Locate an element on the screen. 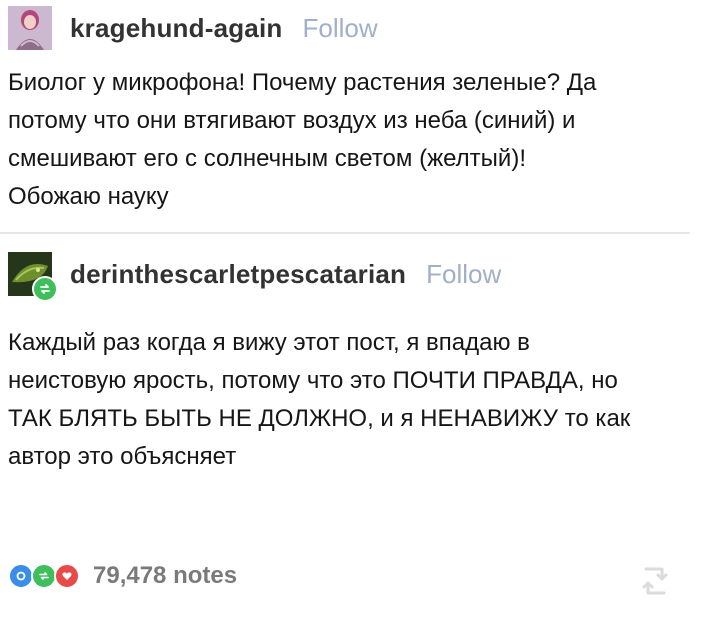 The height and width of the screenshot is (620, 724). avatar-image is located at coordinates (30, 28).